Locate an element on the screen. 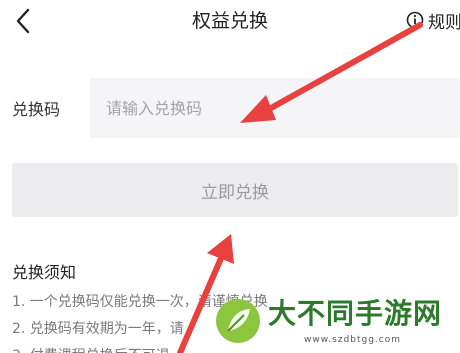 The width and height of the screenshot is (460, 353). code-field-label: 兑换码 is located at coordinates (36, 109).